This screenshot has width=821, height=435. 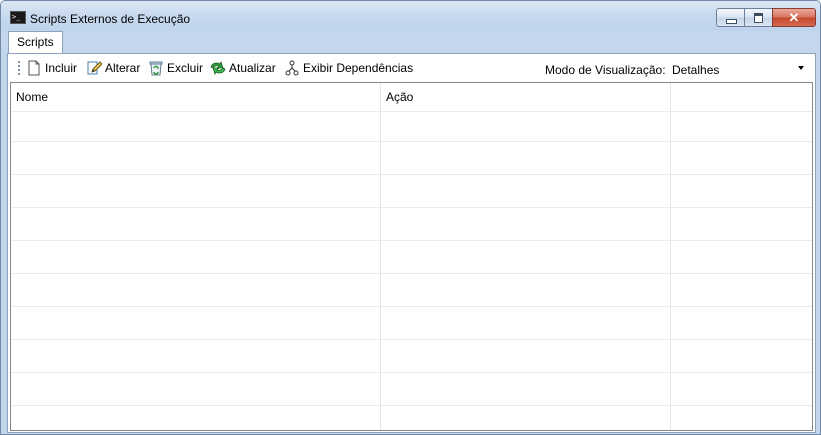 What do you see at coordinates (110, 19) in the screenshot?
I see `window-title: Scripts Externos de Execução` at bounding box center [110, 19].